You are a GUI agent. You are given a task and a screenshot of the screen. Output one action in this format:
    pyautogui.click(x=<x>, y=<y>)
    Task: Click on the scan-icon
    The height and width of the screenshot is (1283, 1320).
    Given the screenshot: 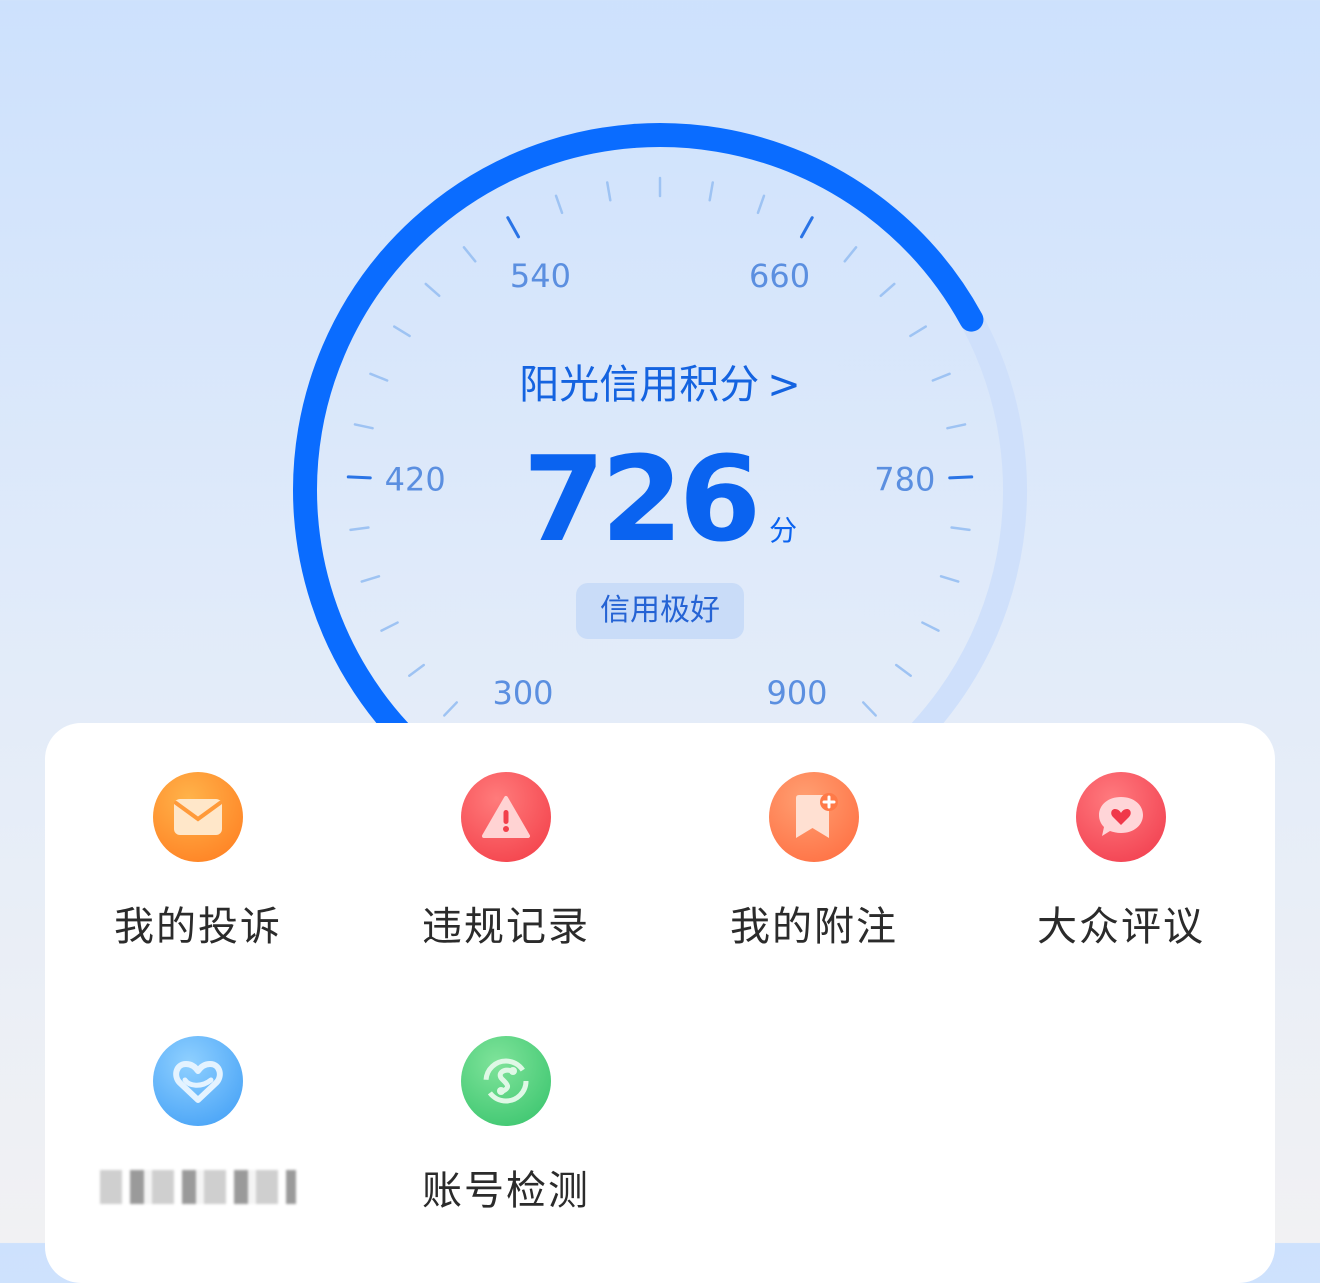 What is the action you would take?
    pyautogui.click(x=506, y=1081)
    